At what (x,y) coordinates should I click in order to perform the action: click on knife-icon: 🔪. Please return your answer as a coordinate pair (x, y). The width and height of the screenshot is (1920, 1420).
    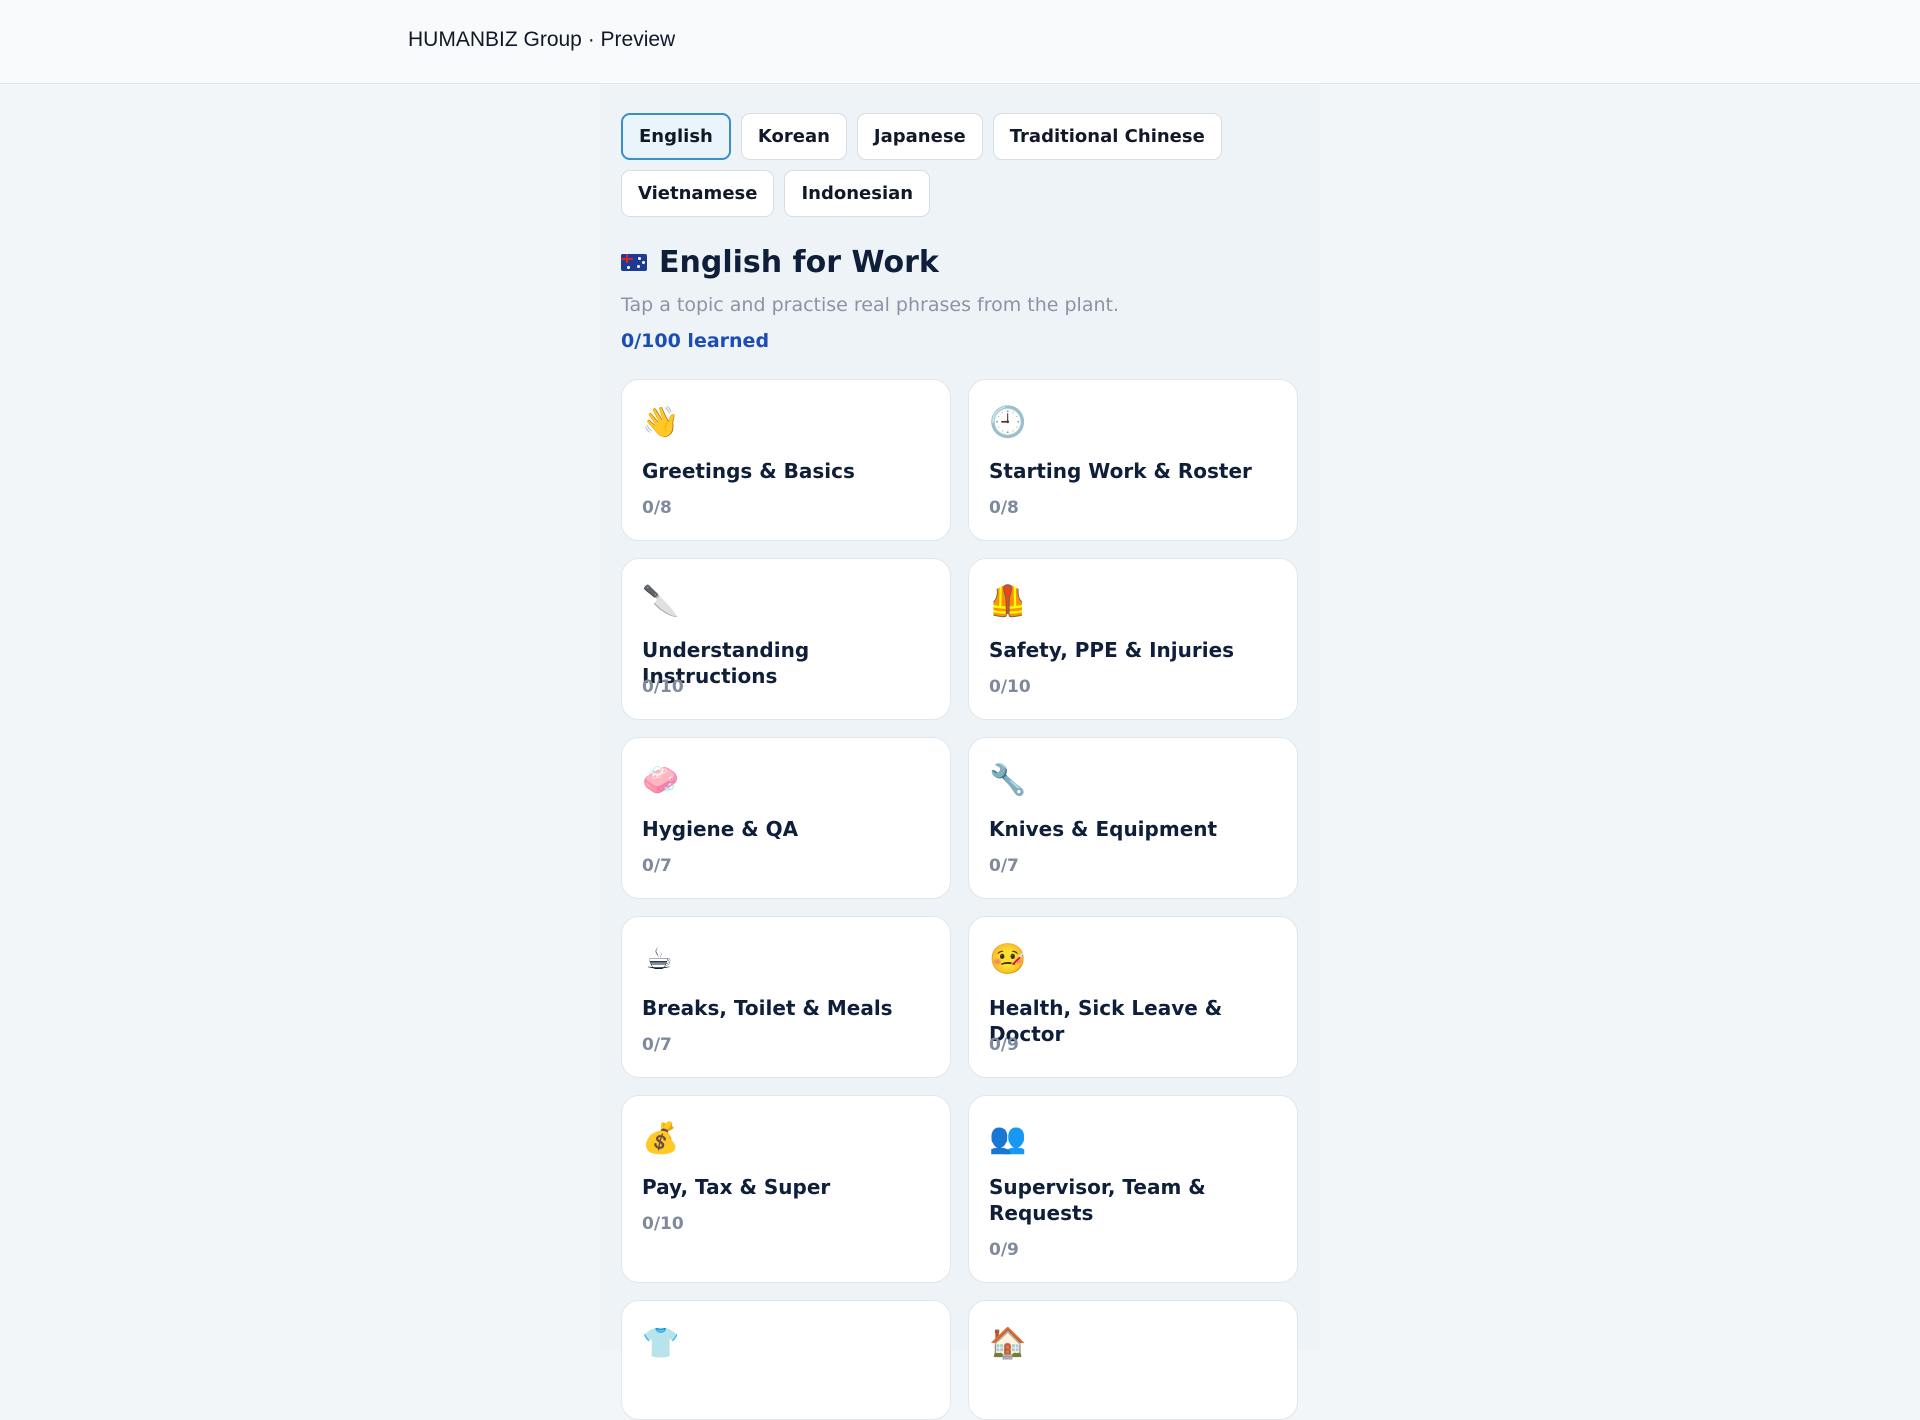
    Looking at the image, I should click on (661, 601).